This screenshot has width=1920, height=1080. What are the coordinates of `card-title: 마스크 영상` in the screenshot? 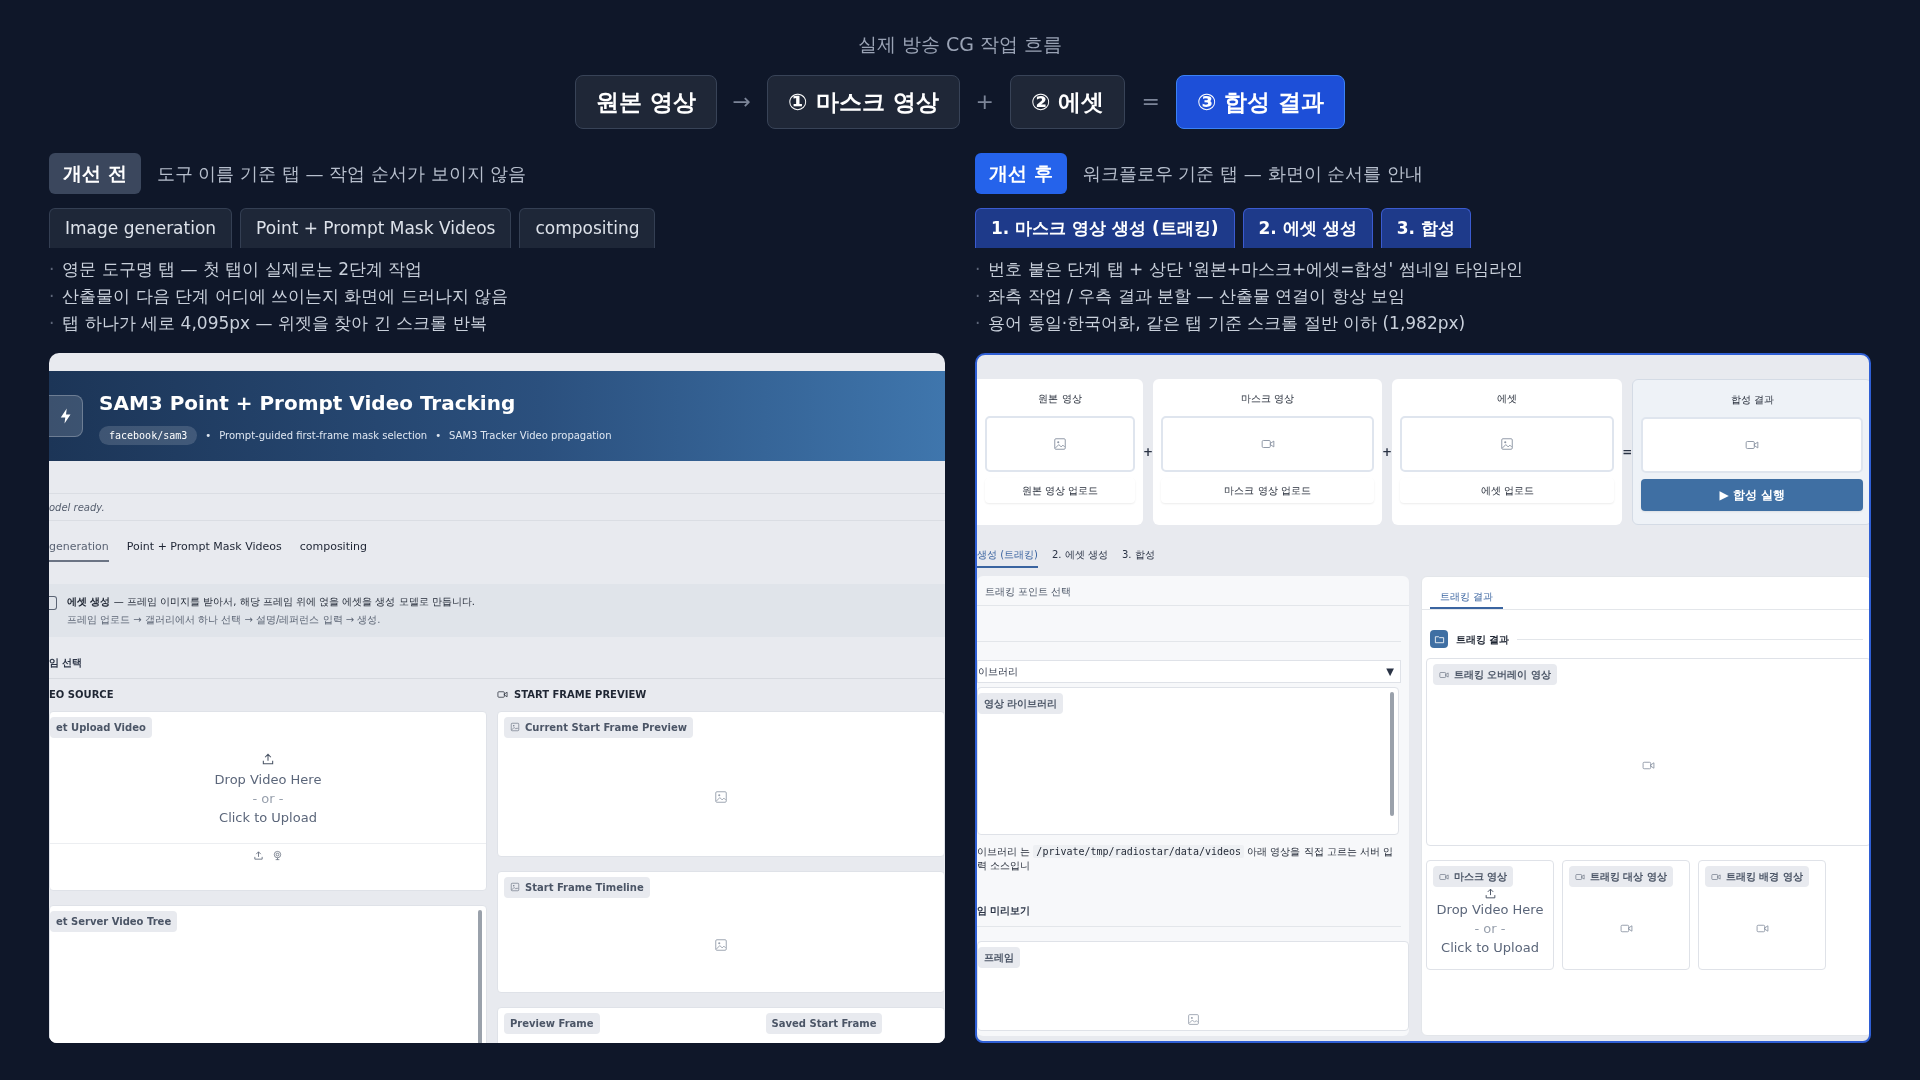 It's located at (1267, 399).